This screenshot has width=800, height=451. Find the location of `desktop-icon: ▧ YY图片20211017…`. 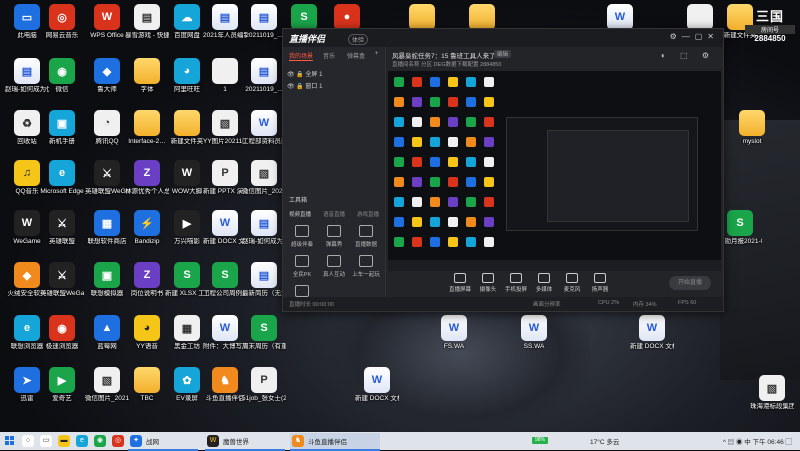

desktop-icon: ▧ YY图片20211017… is located at coordinates (225, 135).